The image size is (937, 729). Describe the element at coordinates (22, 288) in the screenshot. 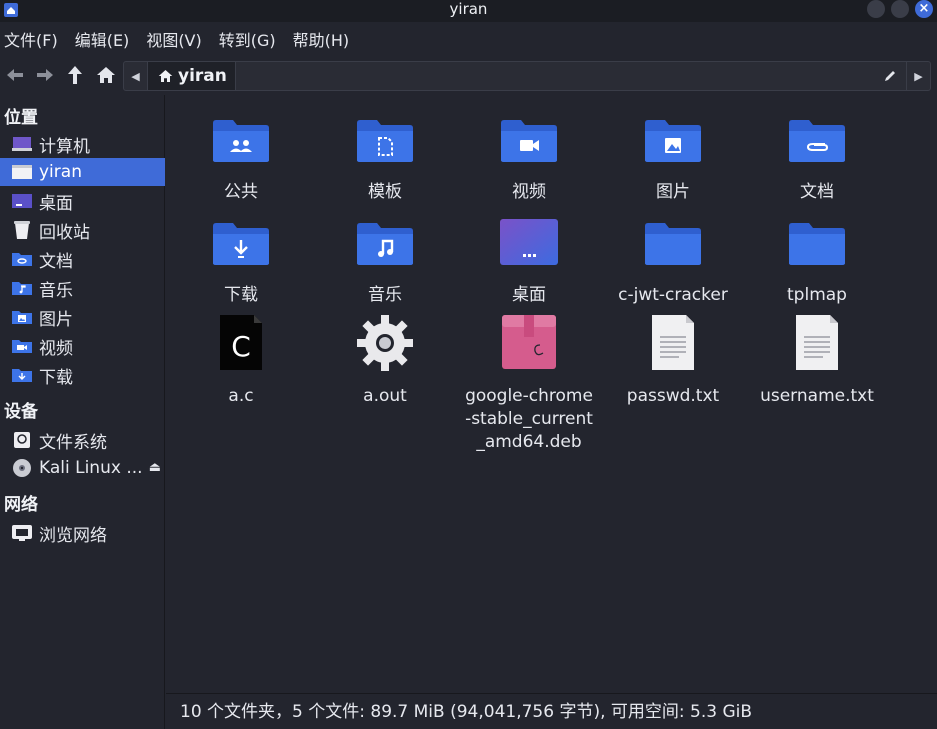

I see `music-folder-icon` at that location.